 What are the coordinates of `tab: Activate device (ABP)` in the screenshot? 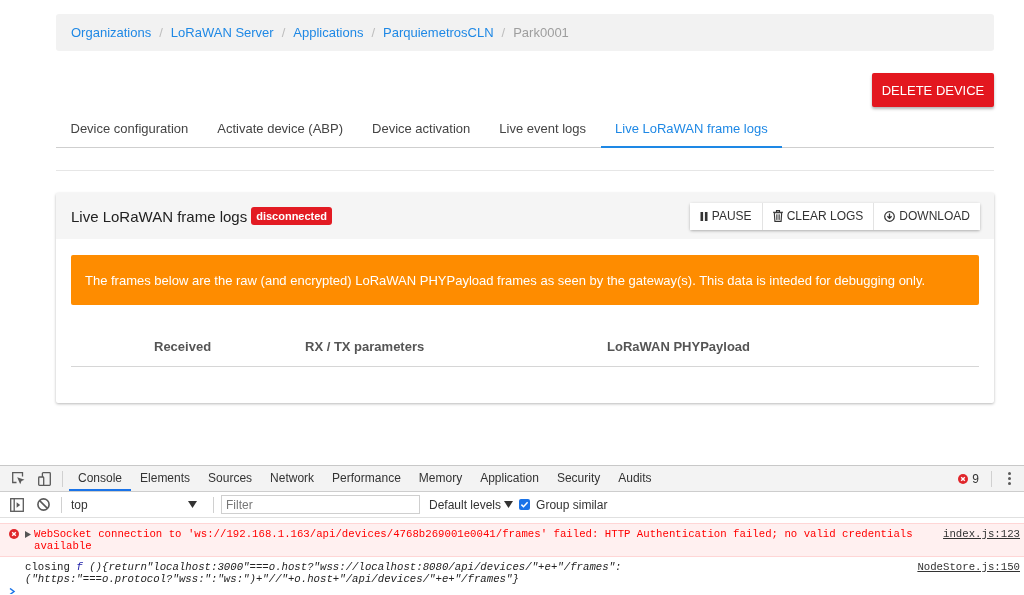 It's located at (280, 129).